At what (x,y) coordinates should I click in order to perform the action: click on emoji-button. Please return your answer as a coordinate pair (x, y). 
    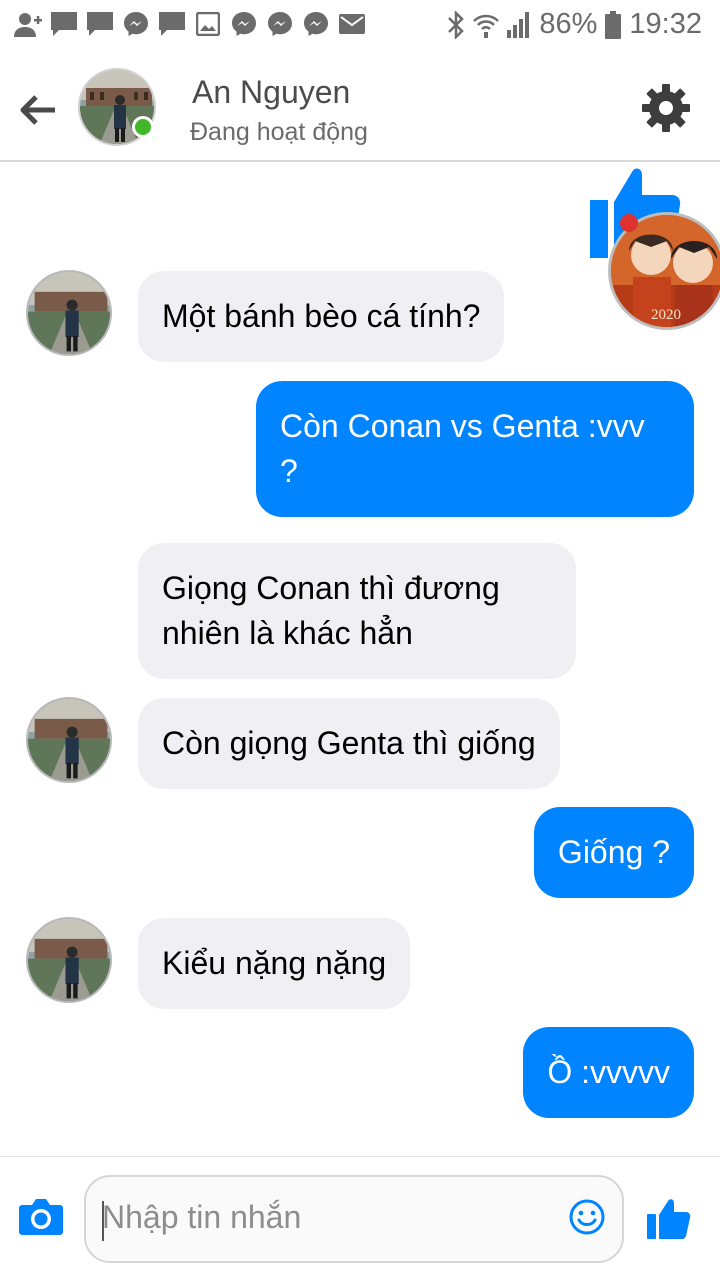
    Looking at the image, I should click on (587, 1217).